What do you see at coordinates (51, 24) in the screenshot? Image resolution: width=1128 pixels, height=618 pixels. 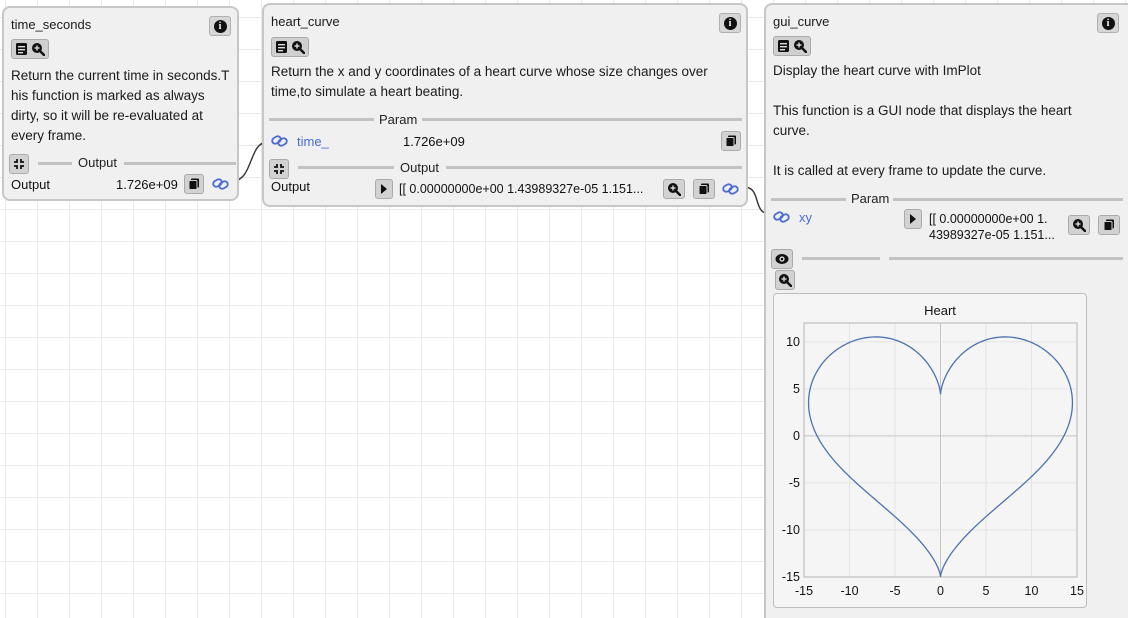 I see `node-title: time_seconds` at bounding box center [51, 24].